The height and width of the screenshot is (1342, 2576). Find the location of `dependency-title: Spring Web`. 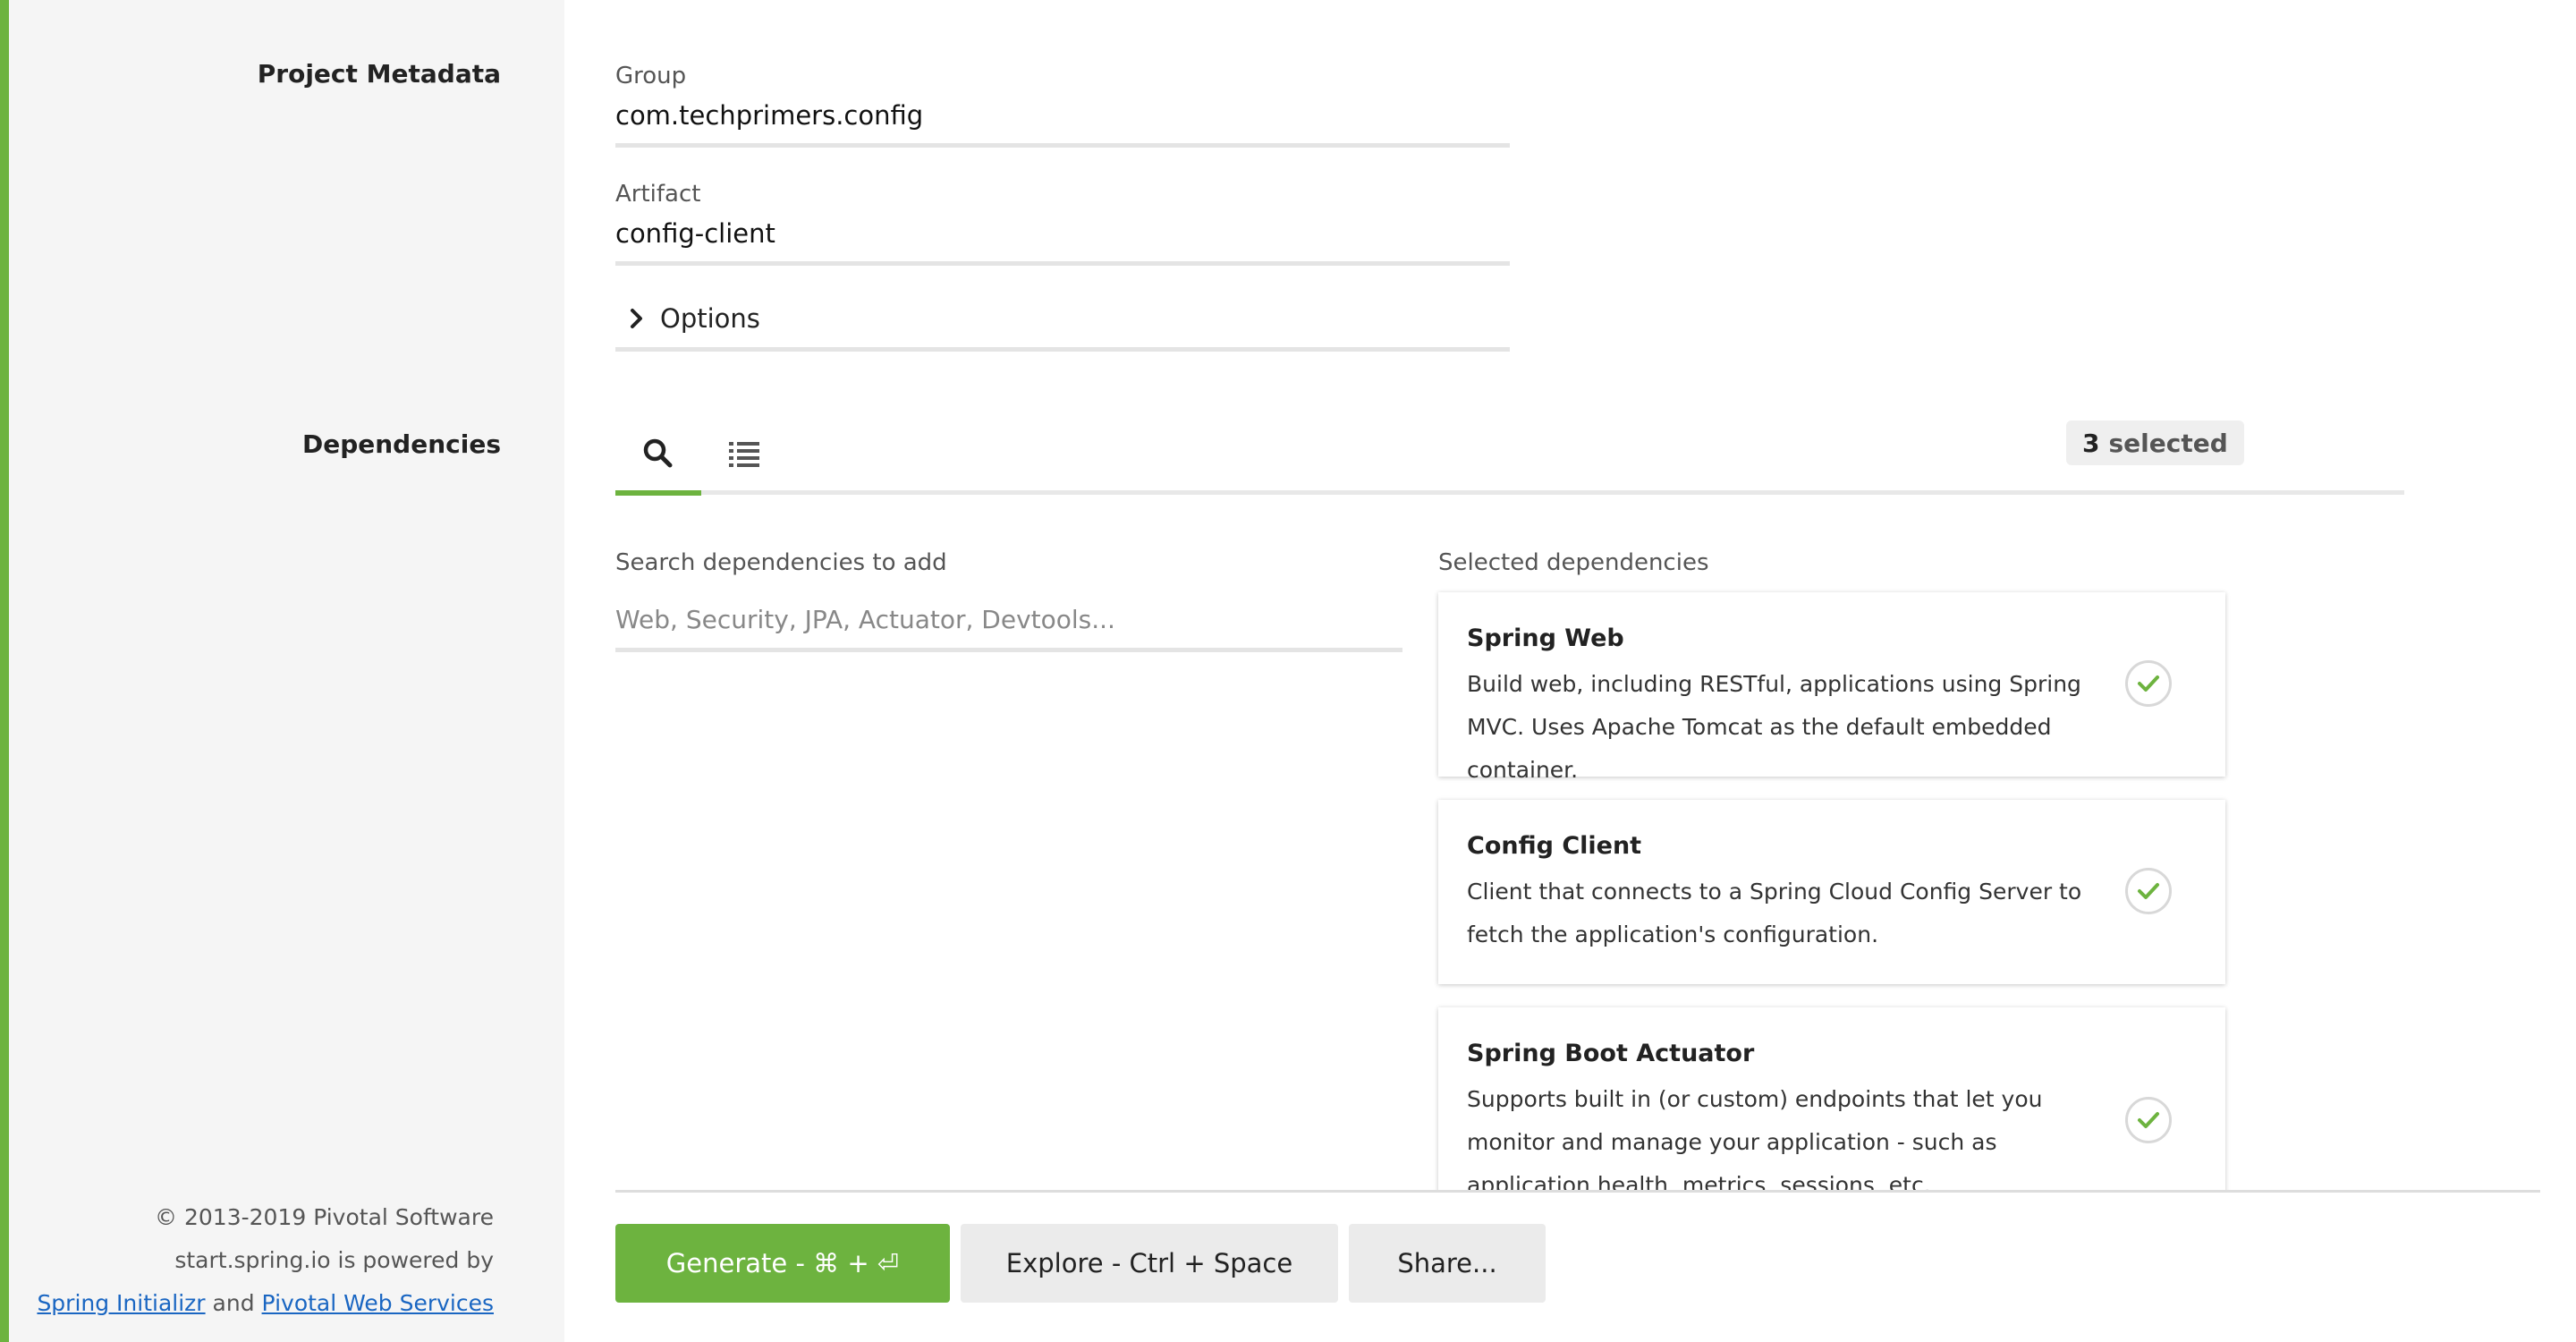

dependency-title: Spring Web is located at coordinates (1545, 638).